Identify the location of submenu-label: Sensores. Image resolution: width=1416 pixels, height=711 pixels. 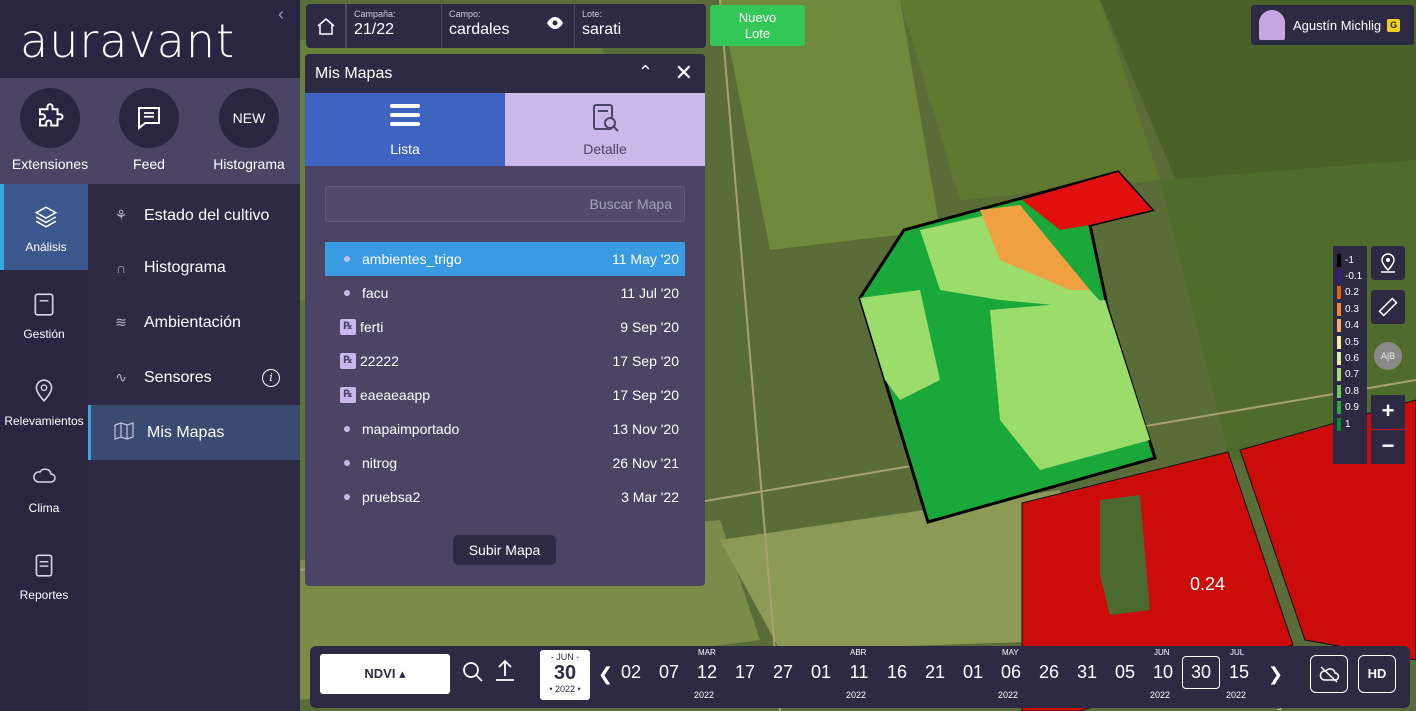
(178, 377).